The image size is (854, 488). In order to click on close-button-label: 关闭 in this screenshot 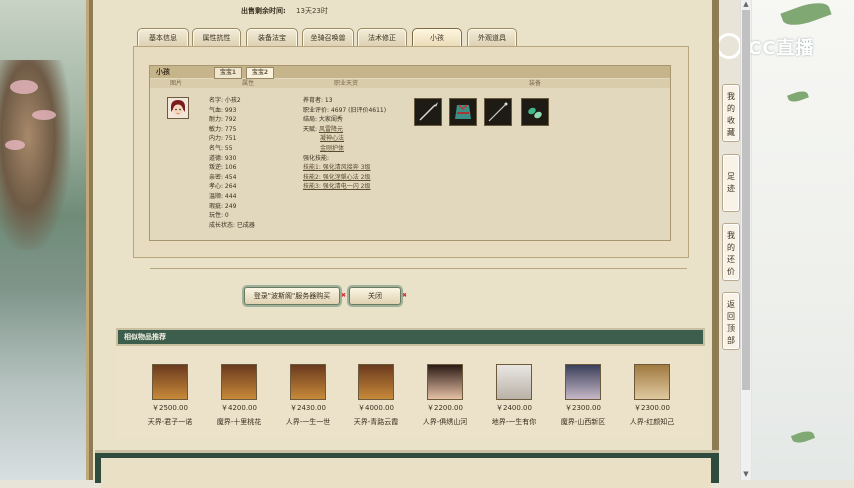, I will do `click(375, 296)`.